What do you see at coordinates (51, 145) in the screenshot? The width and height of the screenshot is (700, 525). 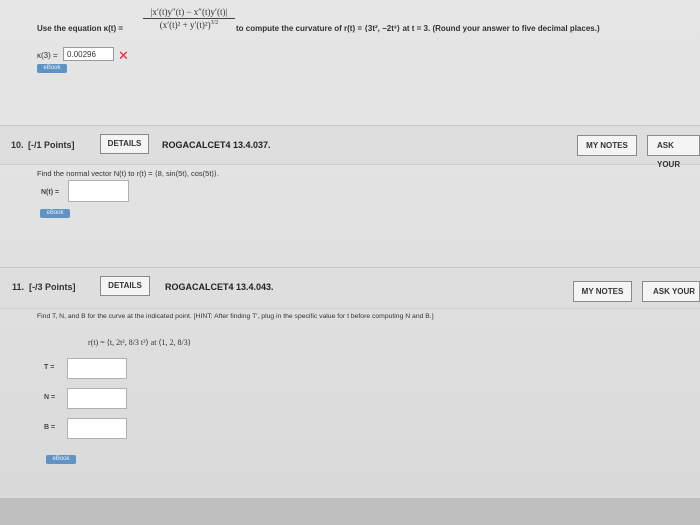 I see `q10-points: [-/1 Points]` at bounding box center [51, 145].